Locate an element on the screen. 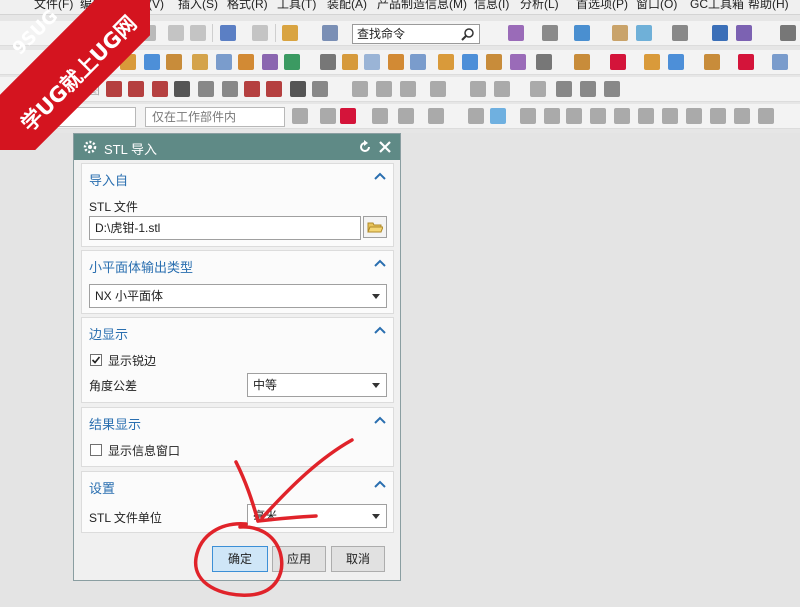 Image resolution: width=800 pixels, height=607 pixels. paste-icon is located at coordinates (198, 33).